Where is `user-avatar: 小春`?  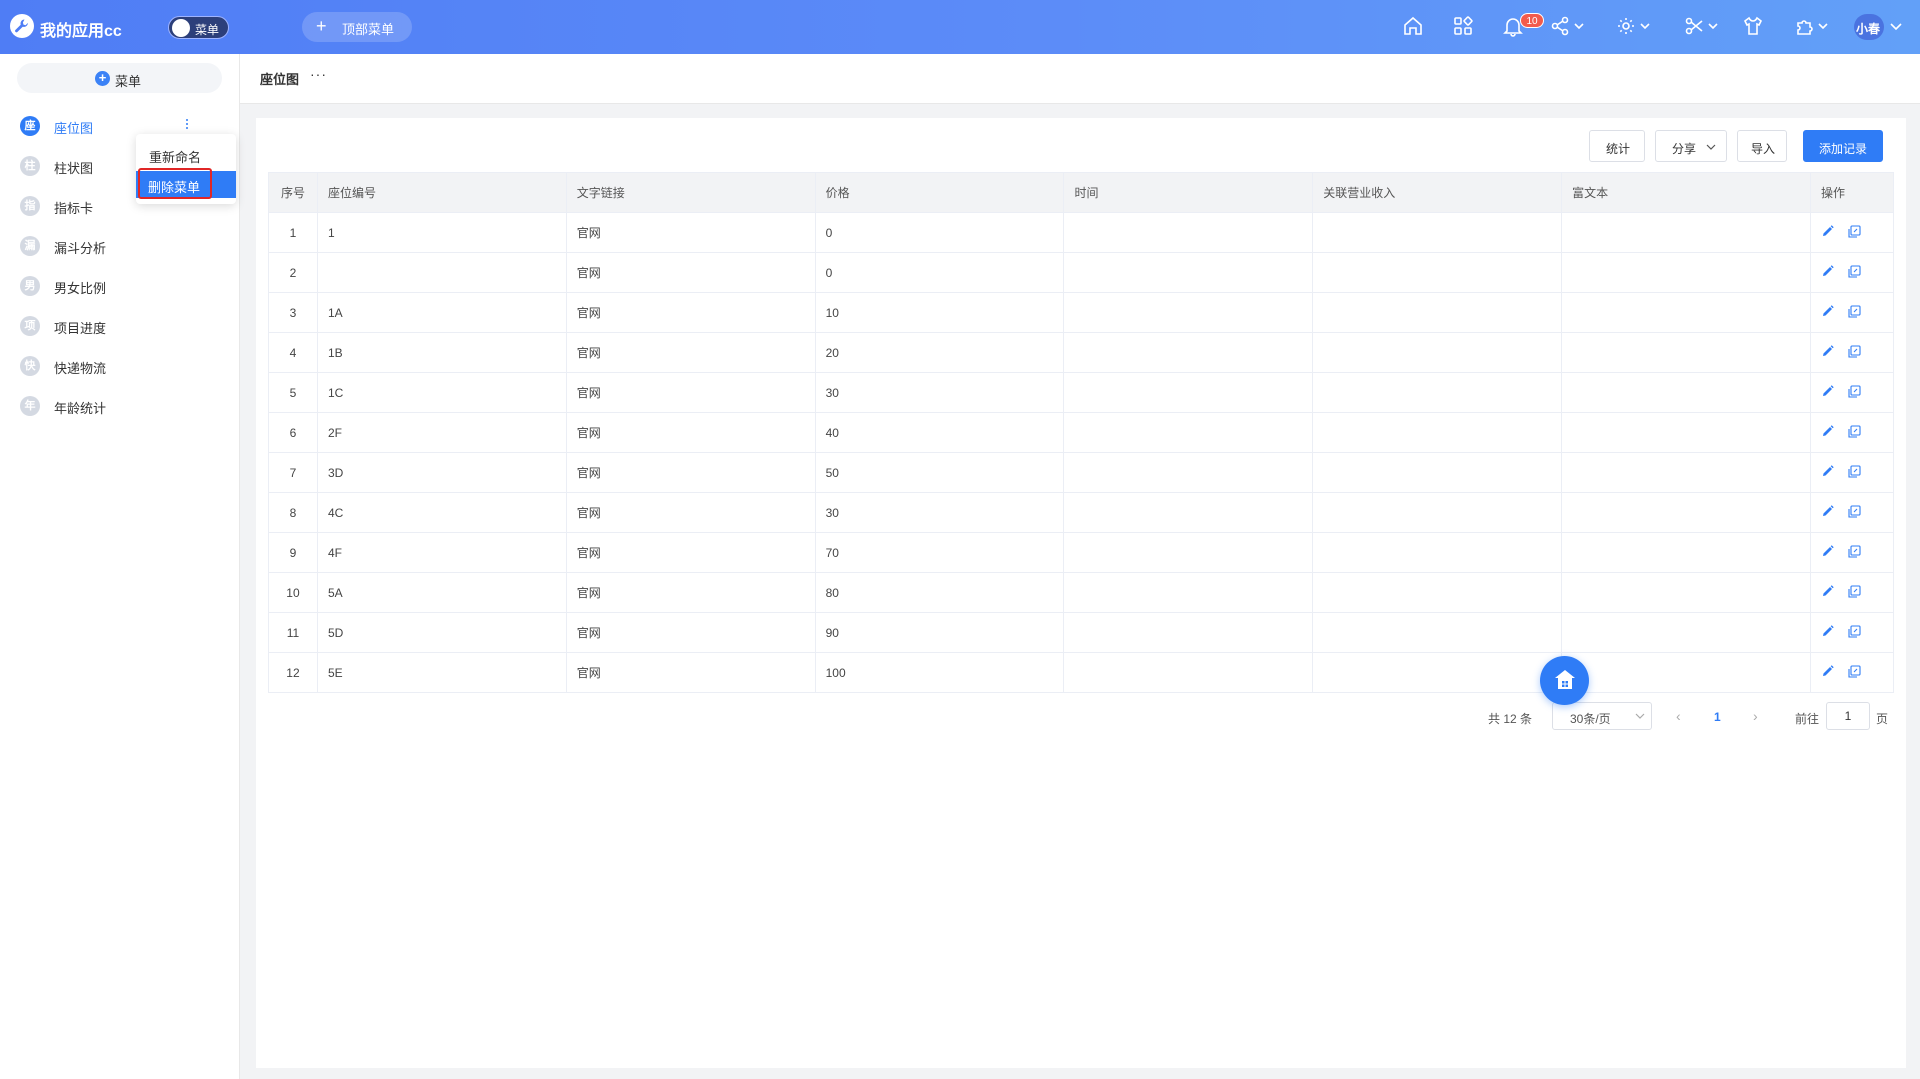 user-avatar: 小春 is located at coordinates (1869, 27).